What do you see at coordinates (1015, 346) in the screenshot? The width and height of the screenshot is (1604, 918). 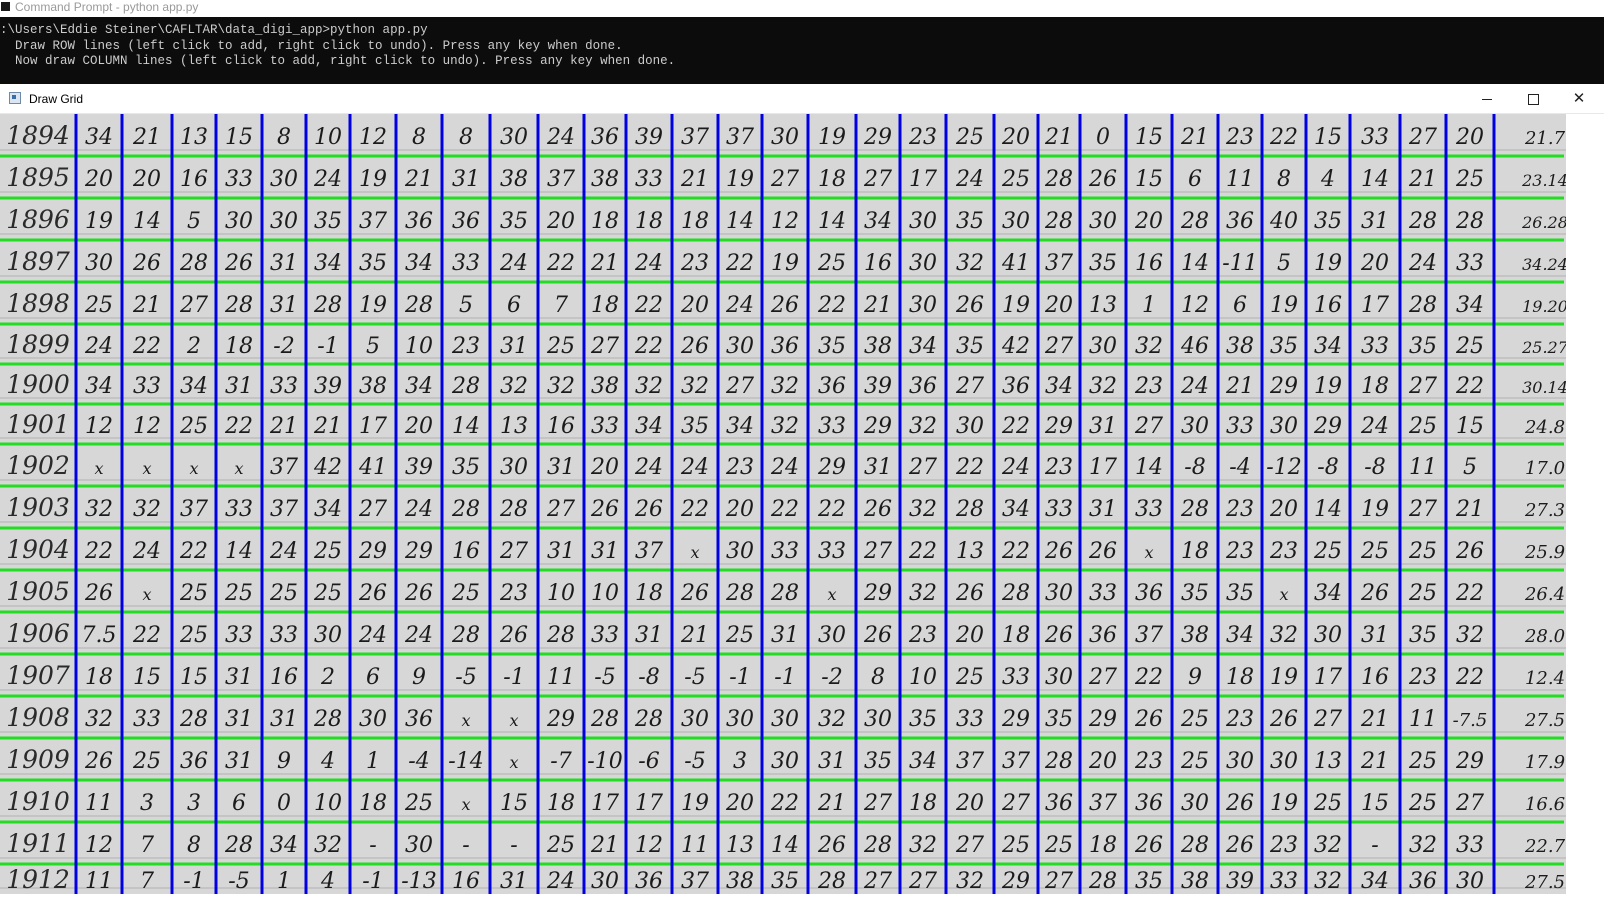 I see `ledger-cell: 42` at bounding box center [1015, 346].